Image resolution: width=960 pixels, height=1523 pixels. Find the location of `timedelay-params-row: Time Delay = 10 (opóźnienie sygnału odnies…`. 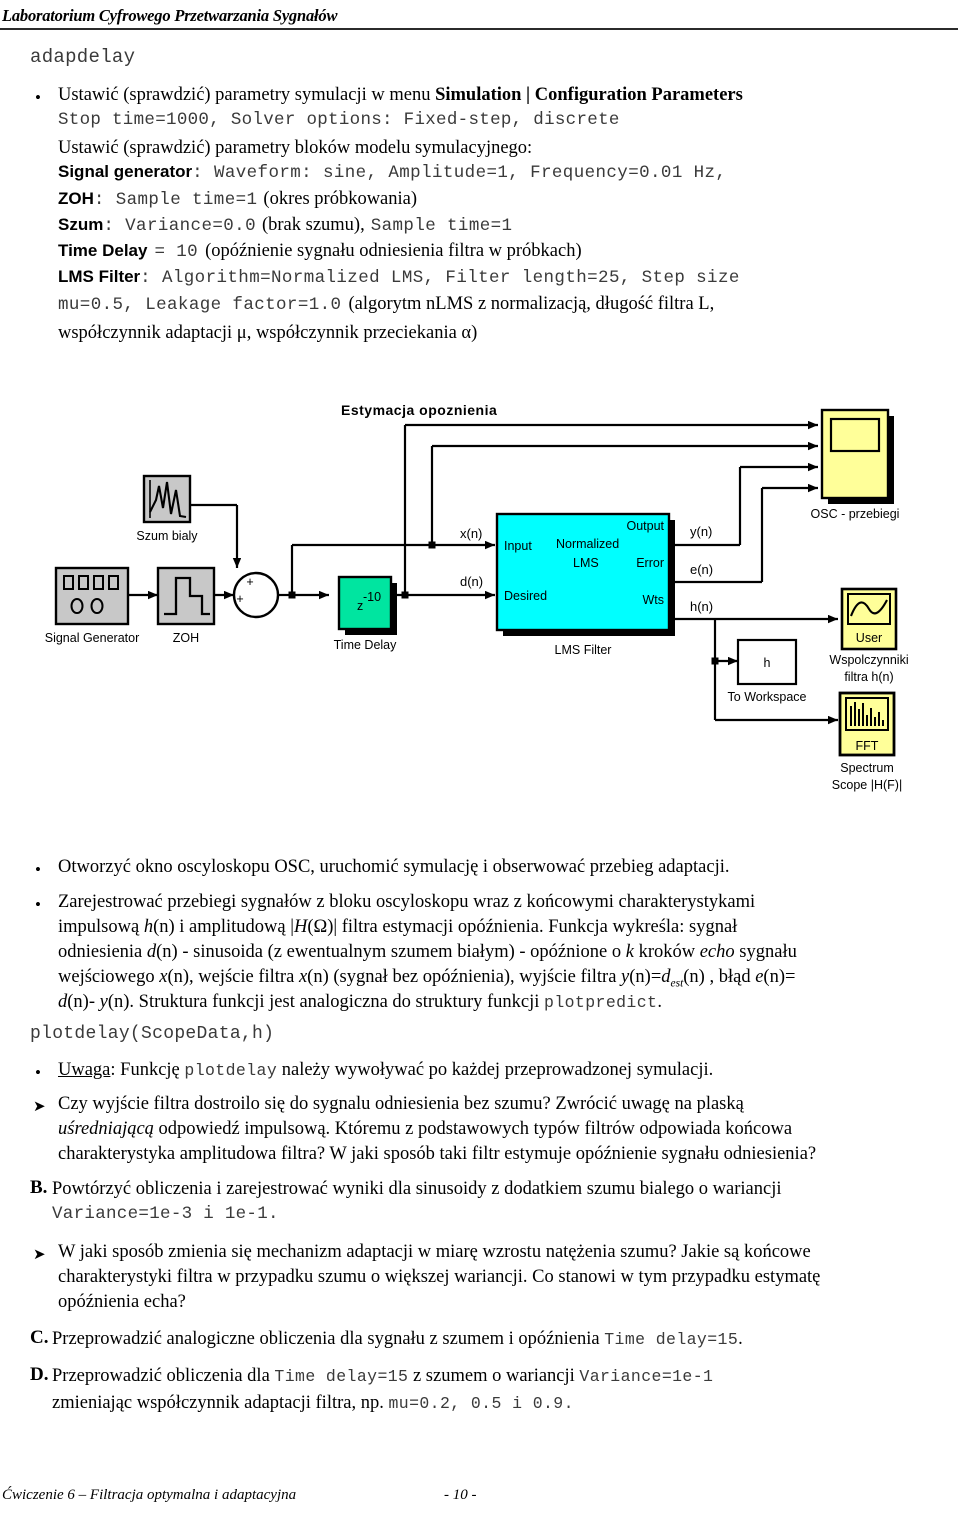

timedelay-params-row: Time Delay = 10 (opóźnienie sygnału odnies… is located at coordinates (320, 251).